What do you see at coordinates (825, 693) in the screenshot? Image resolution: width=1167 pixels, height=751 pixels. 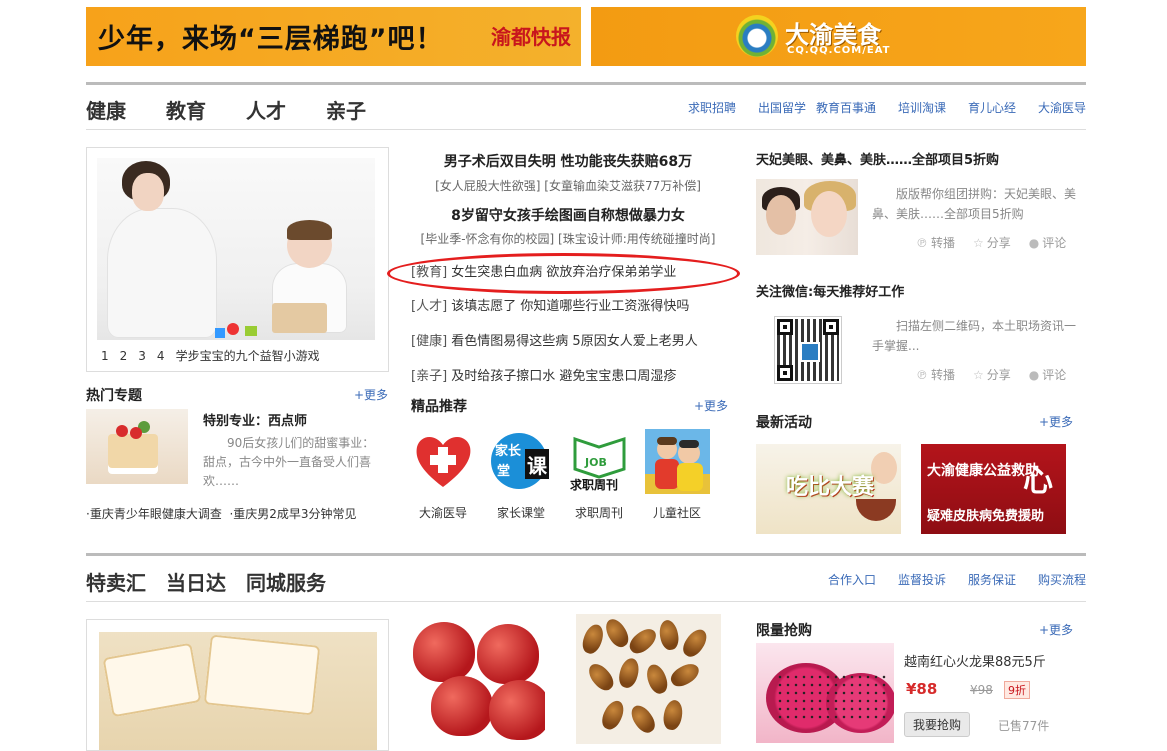 I see `product-image-dragonfruit` at bounding box center [825, 693].